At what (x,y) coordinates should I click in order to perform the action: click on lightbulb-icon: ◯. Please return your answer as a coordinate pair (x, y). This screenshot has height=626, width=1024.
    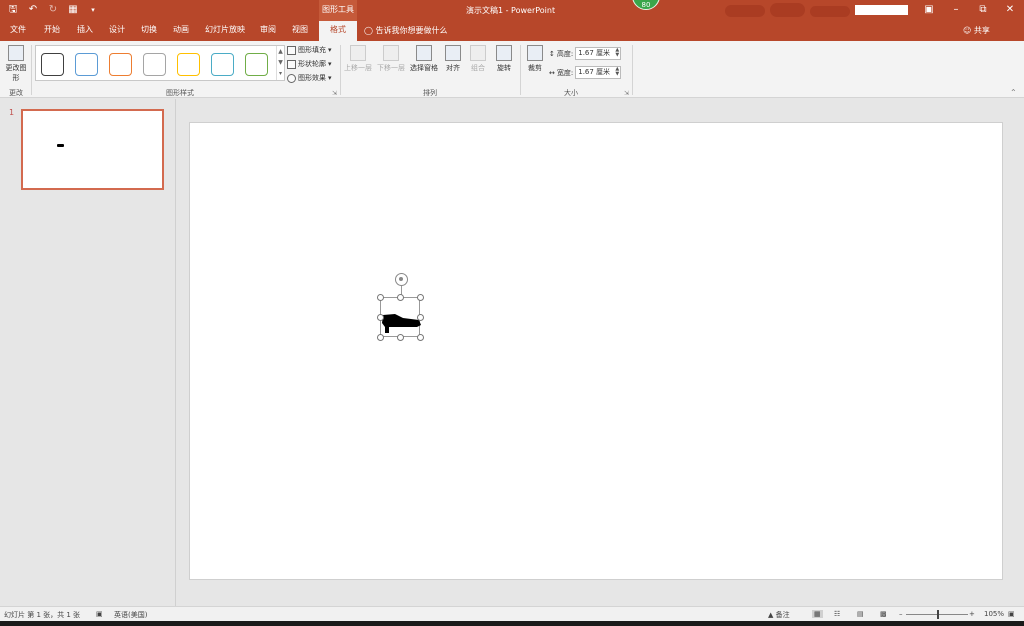
    Looking at the image, I should click on (368, 30).